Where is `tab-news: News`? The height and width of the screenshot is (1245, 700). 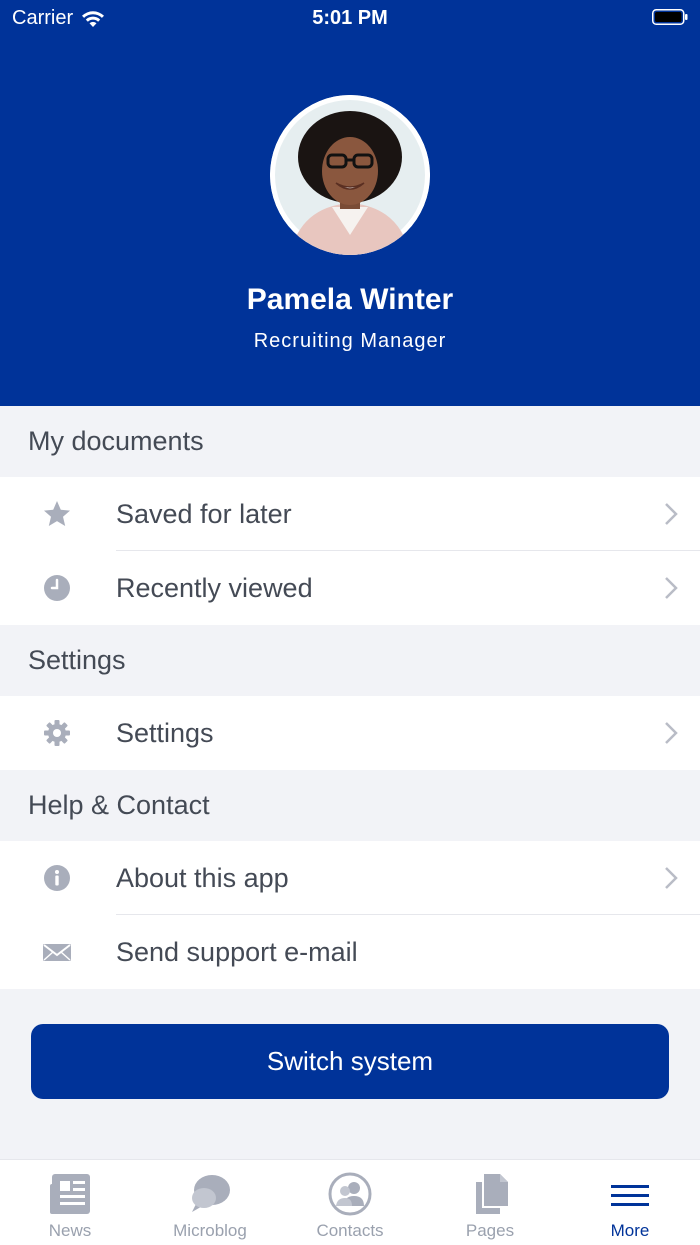
tab-news: News is located at coordinates (70, 1202).